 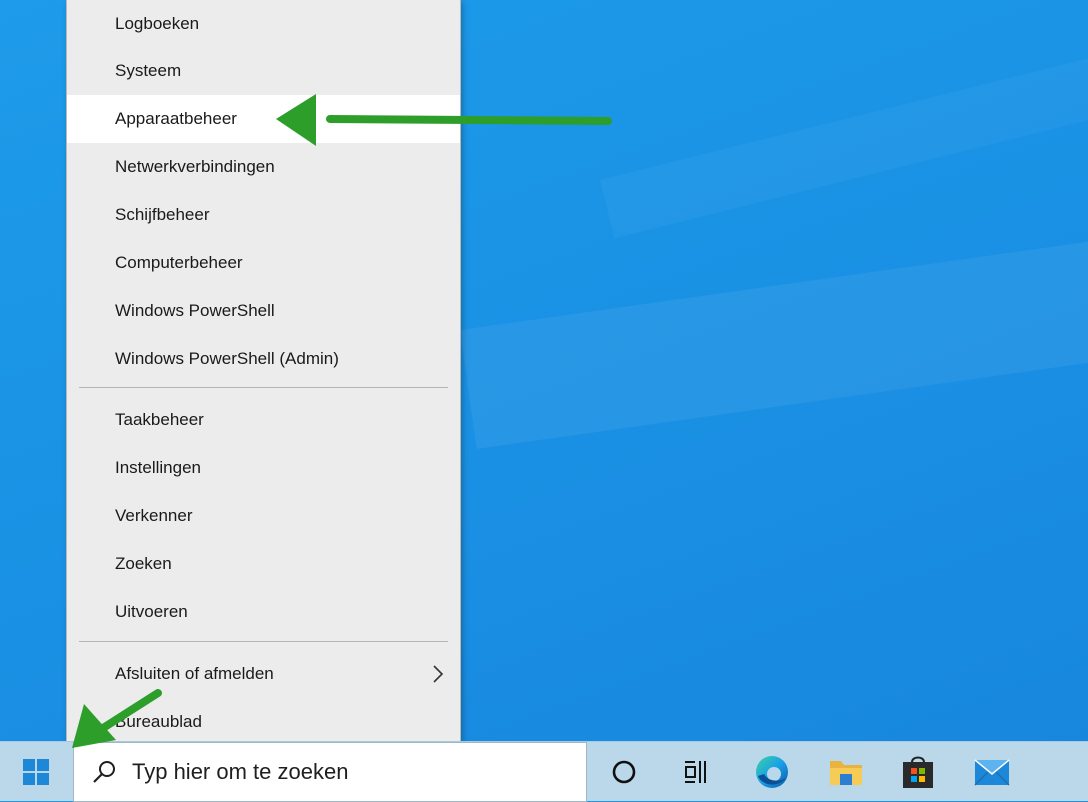 I want to click on chevron-right-icon, so click(x=438, y=674).